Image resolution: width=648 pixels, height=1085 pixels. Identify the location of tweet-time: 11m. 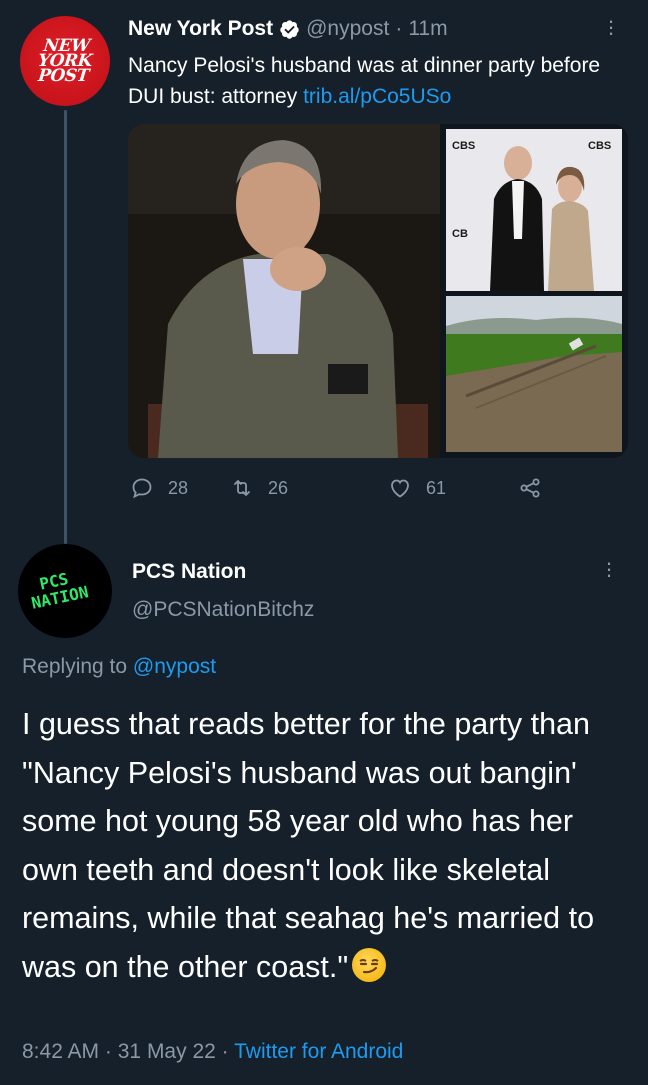
(427, 29).